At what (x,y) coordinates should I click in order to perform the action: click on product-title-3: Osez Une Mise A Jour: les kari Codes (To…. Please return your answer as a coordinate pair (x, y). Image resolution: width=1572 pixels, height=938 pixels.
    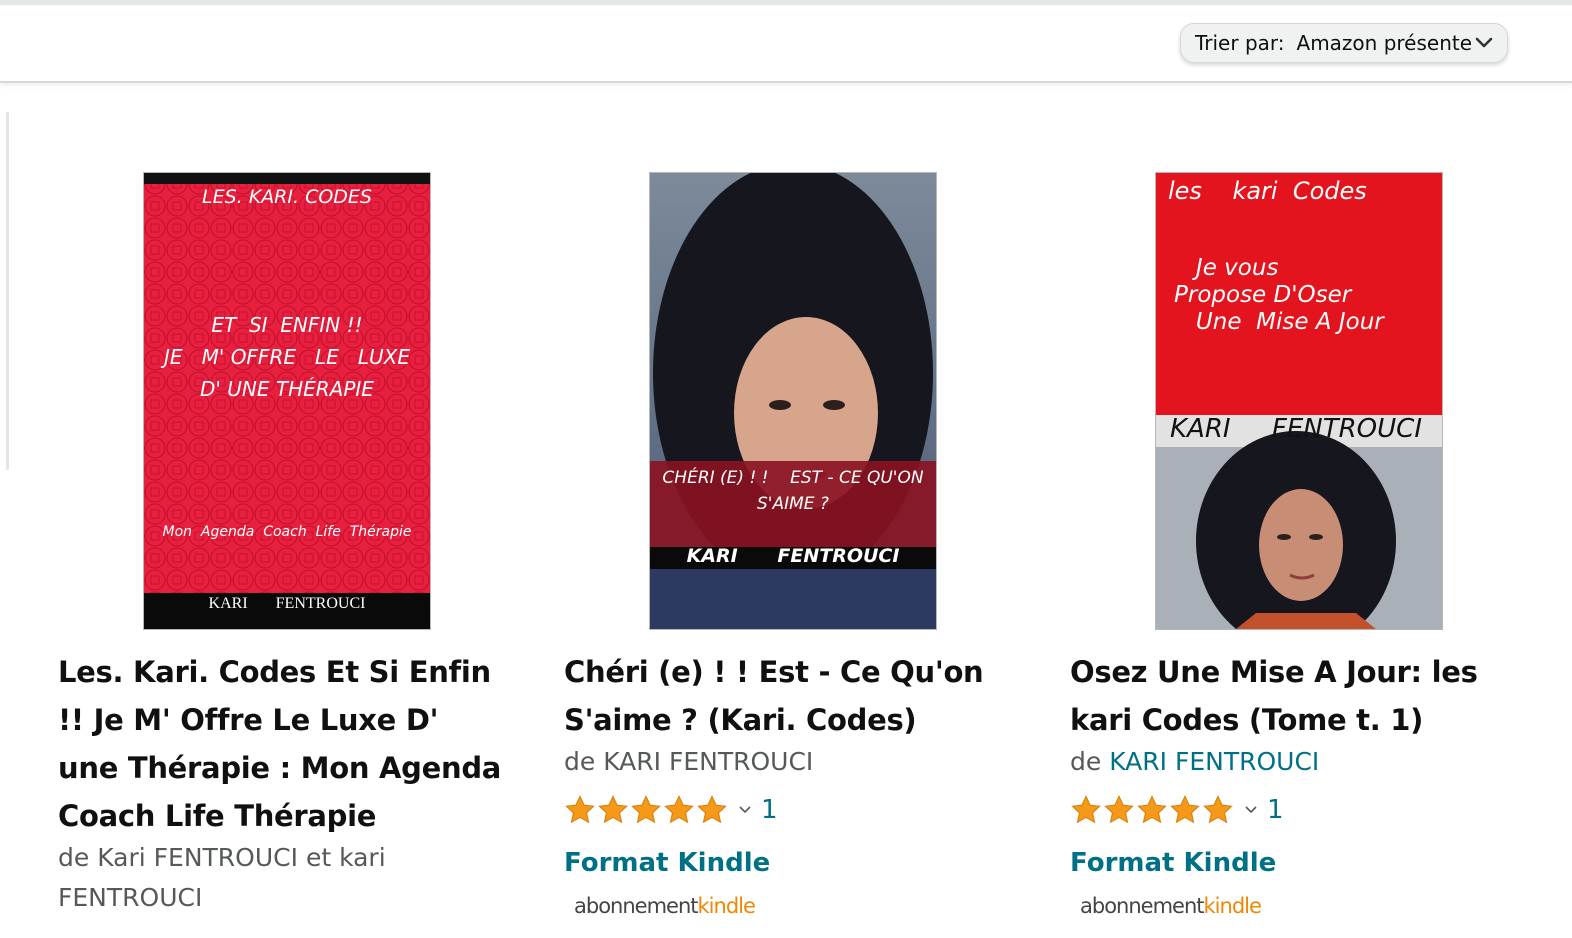
    Looking at the image, I should click on (1295, 696).